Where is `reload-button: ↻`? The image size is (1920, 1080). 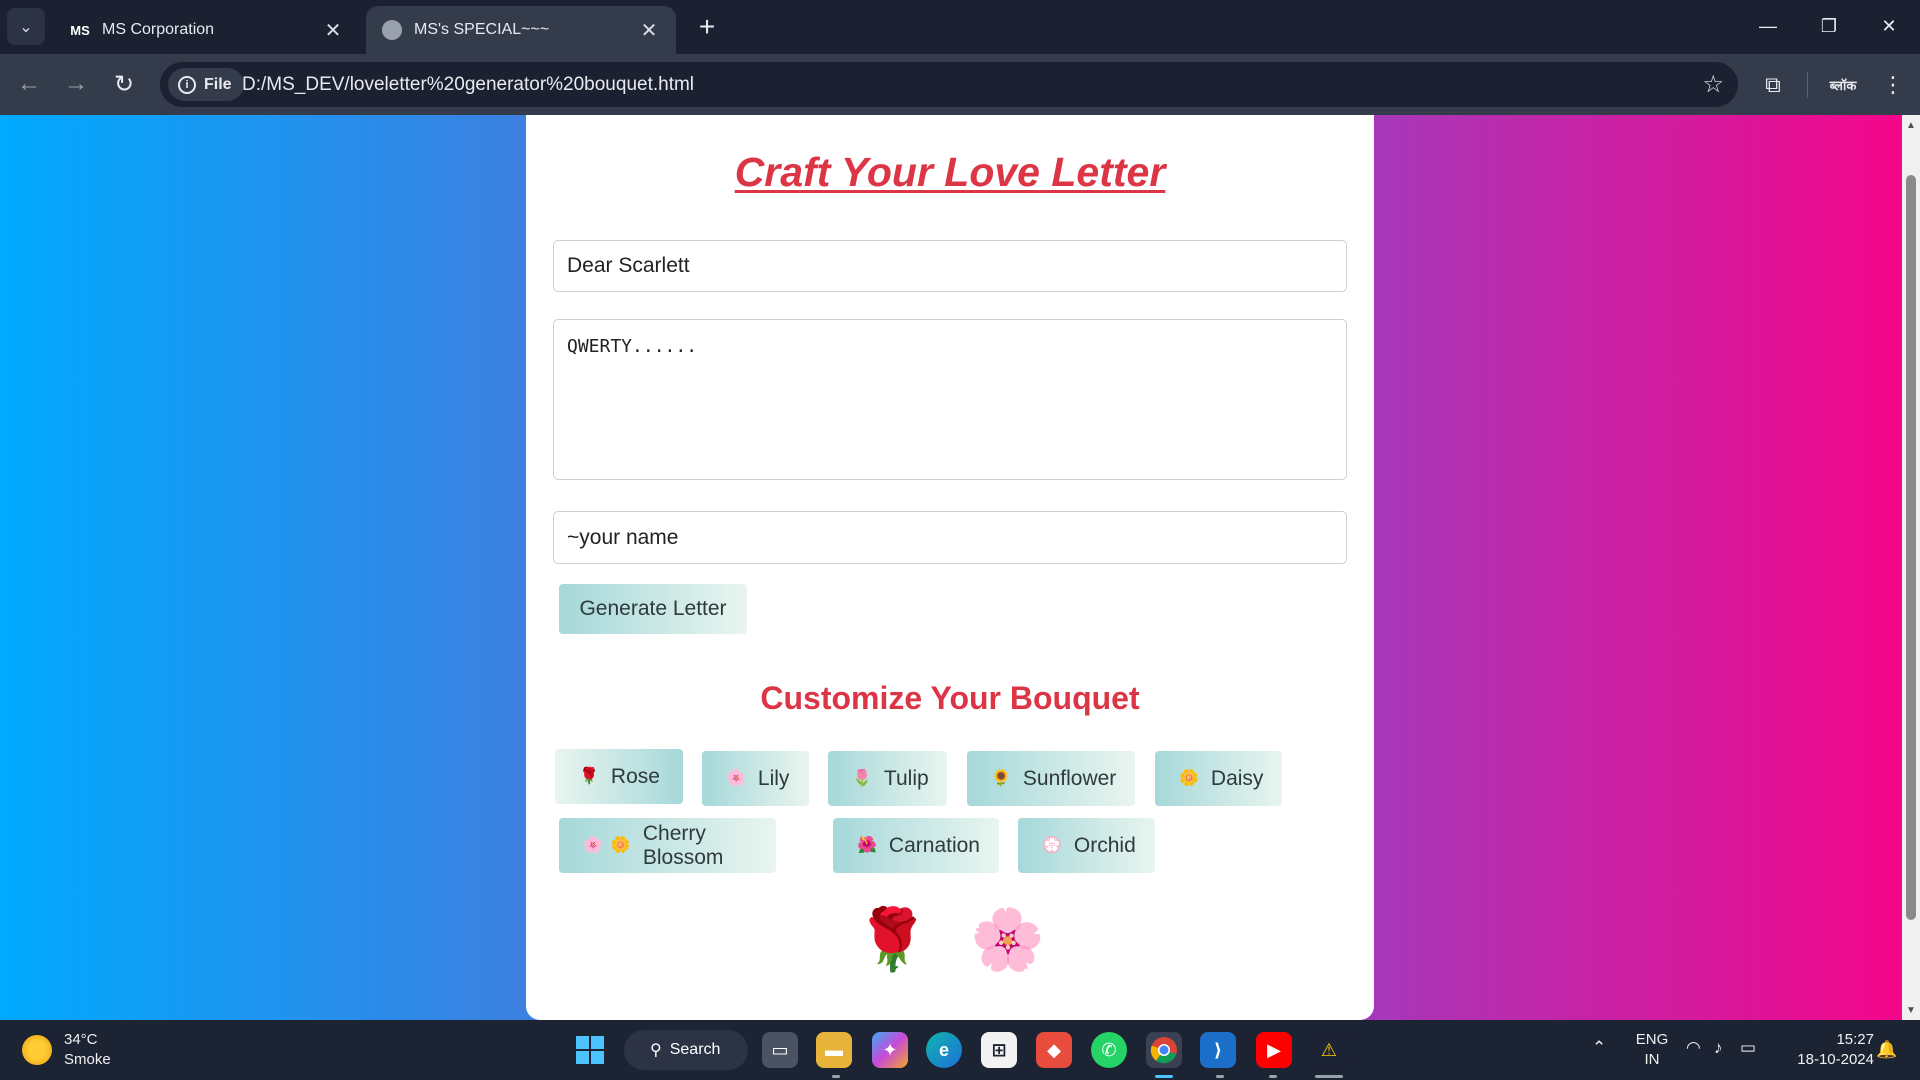
reload-button: ↻ is located at coordinates (124, 84).